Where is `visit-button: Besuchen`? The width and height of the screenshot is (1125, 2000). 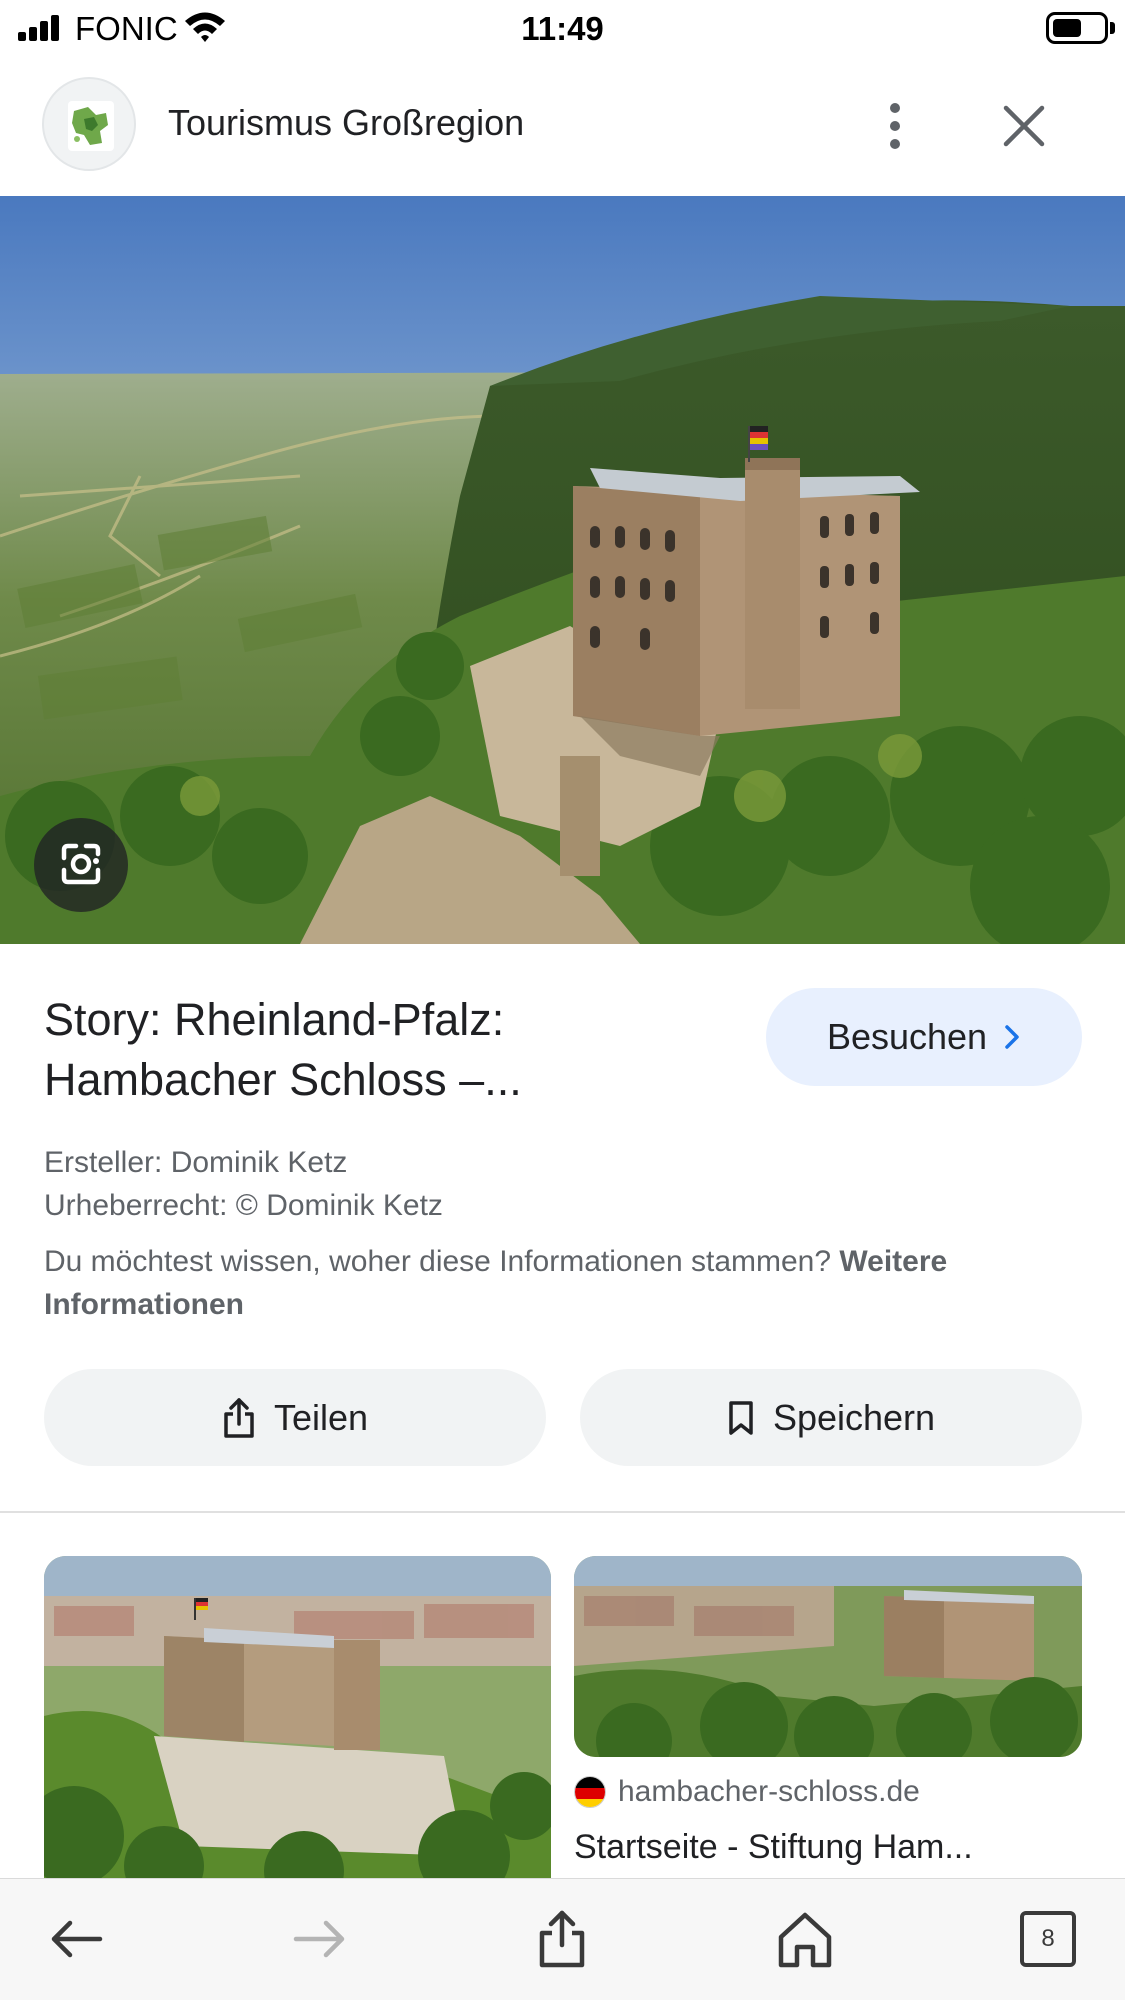
visit-button: Besuchen is located at coordinates (924, 1037).